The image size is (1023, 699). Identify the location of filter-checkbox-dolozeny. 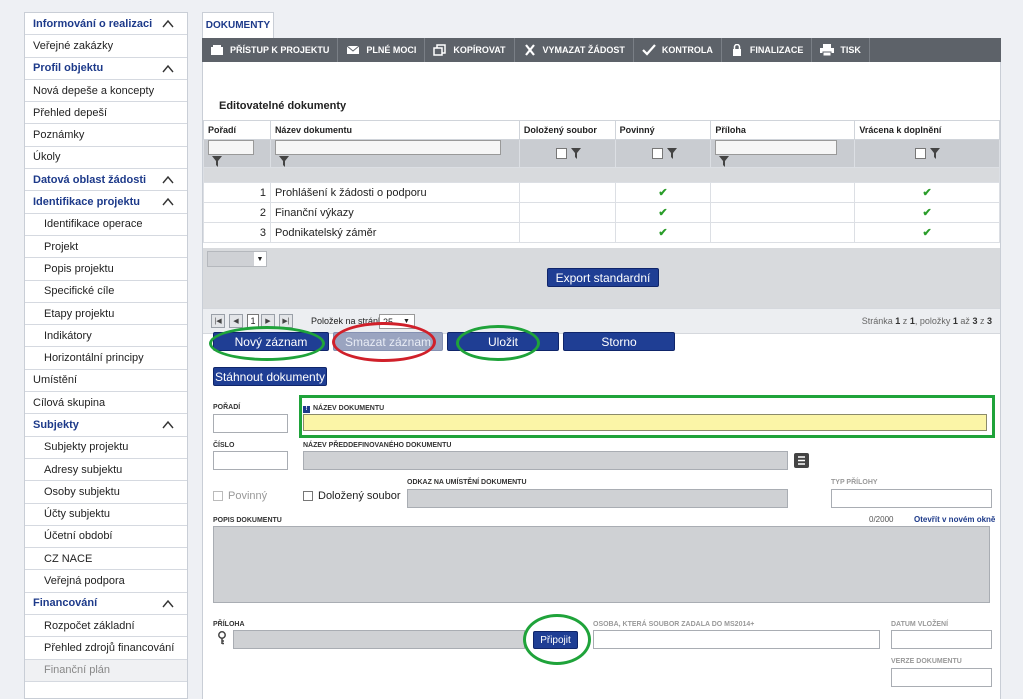
(561, 154).